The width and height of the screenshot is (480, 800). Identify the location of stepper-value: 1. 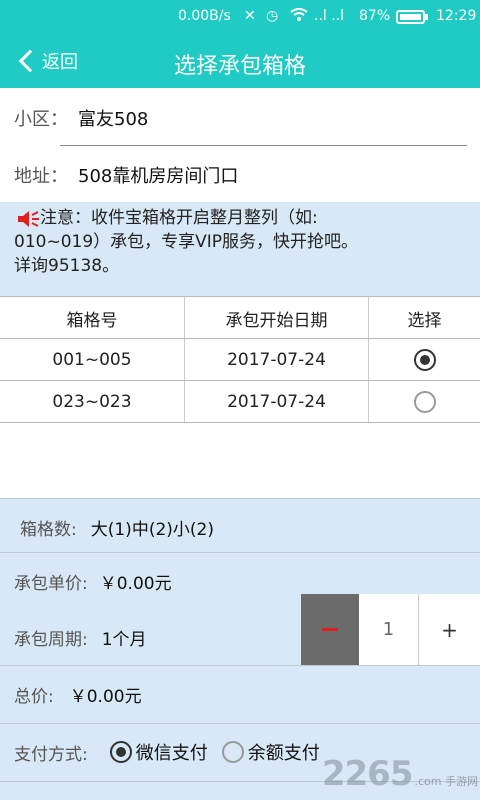
(389, 629).